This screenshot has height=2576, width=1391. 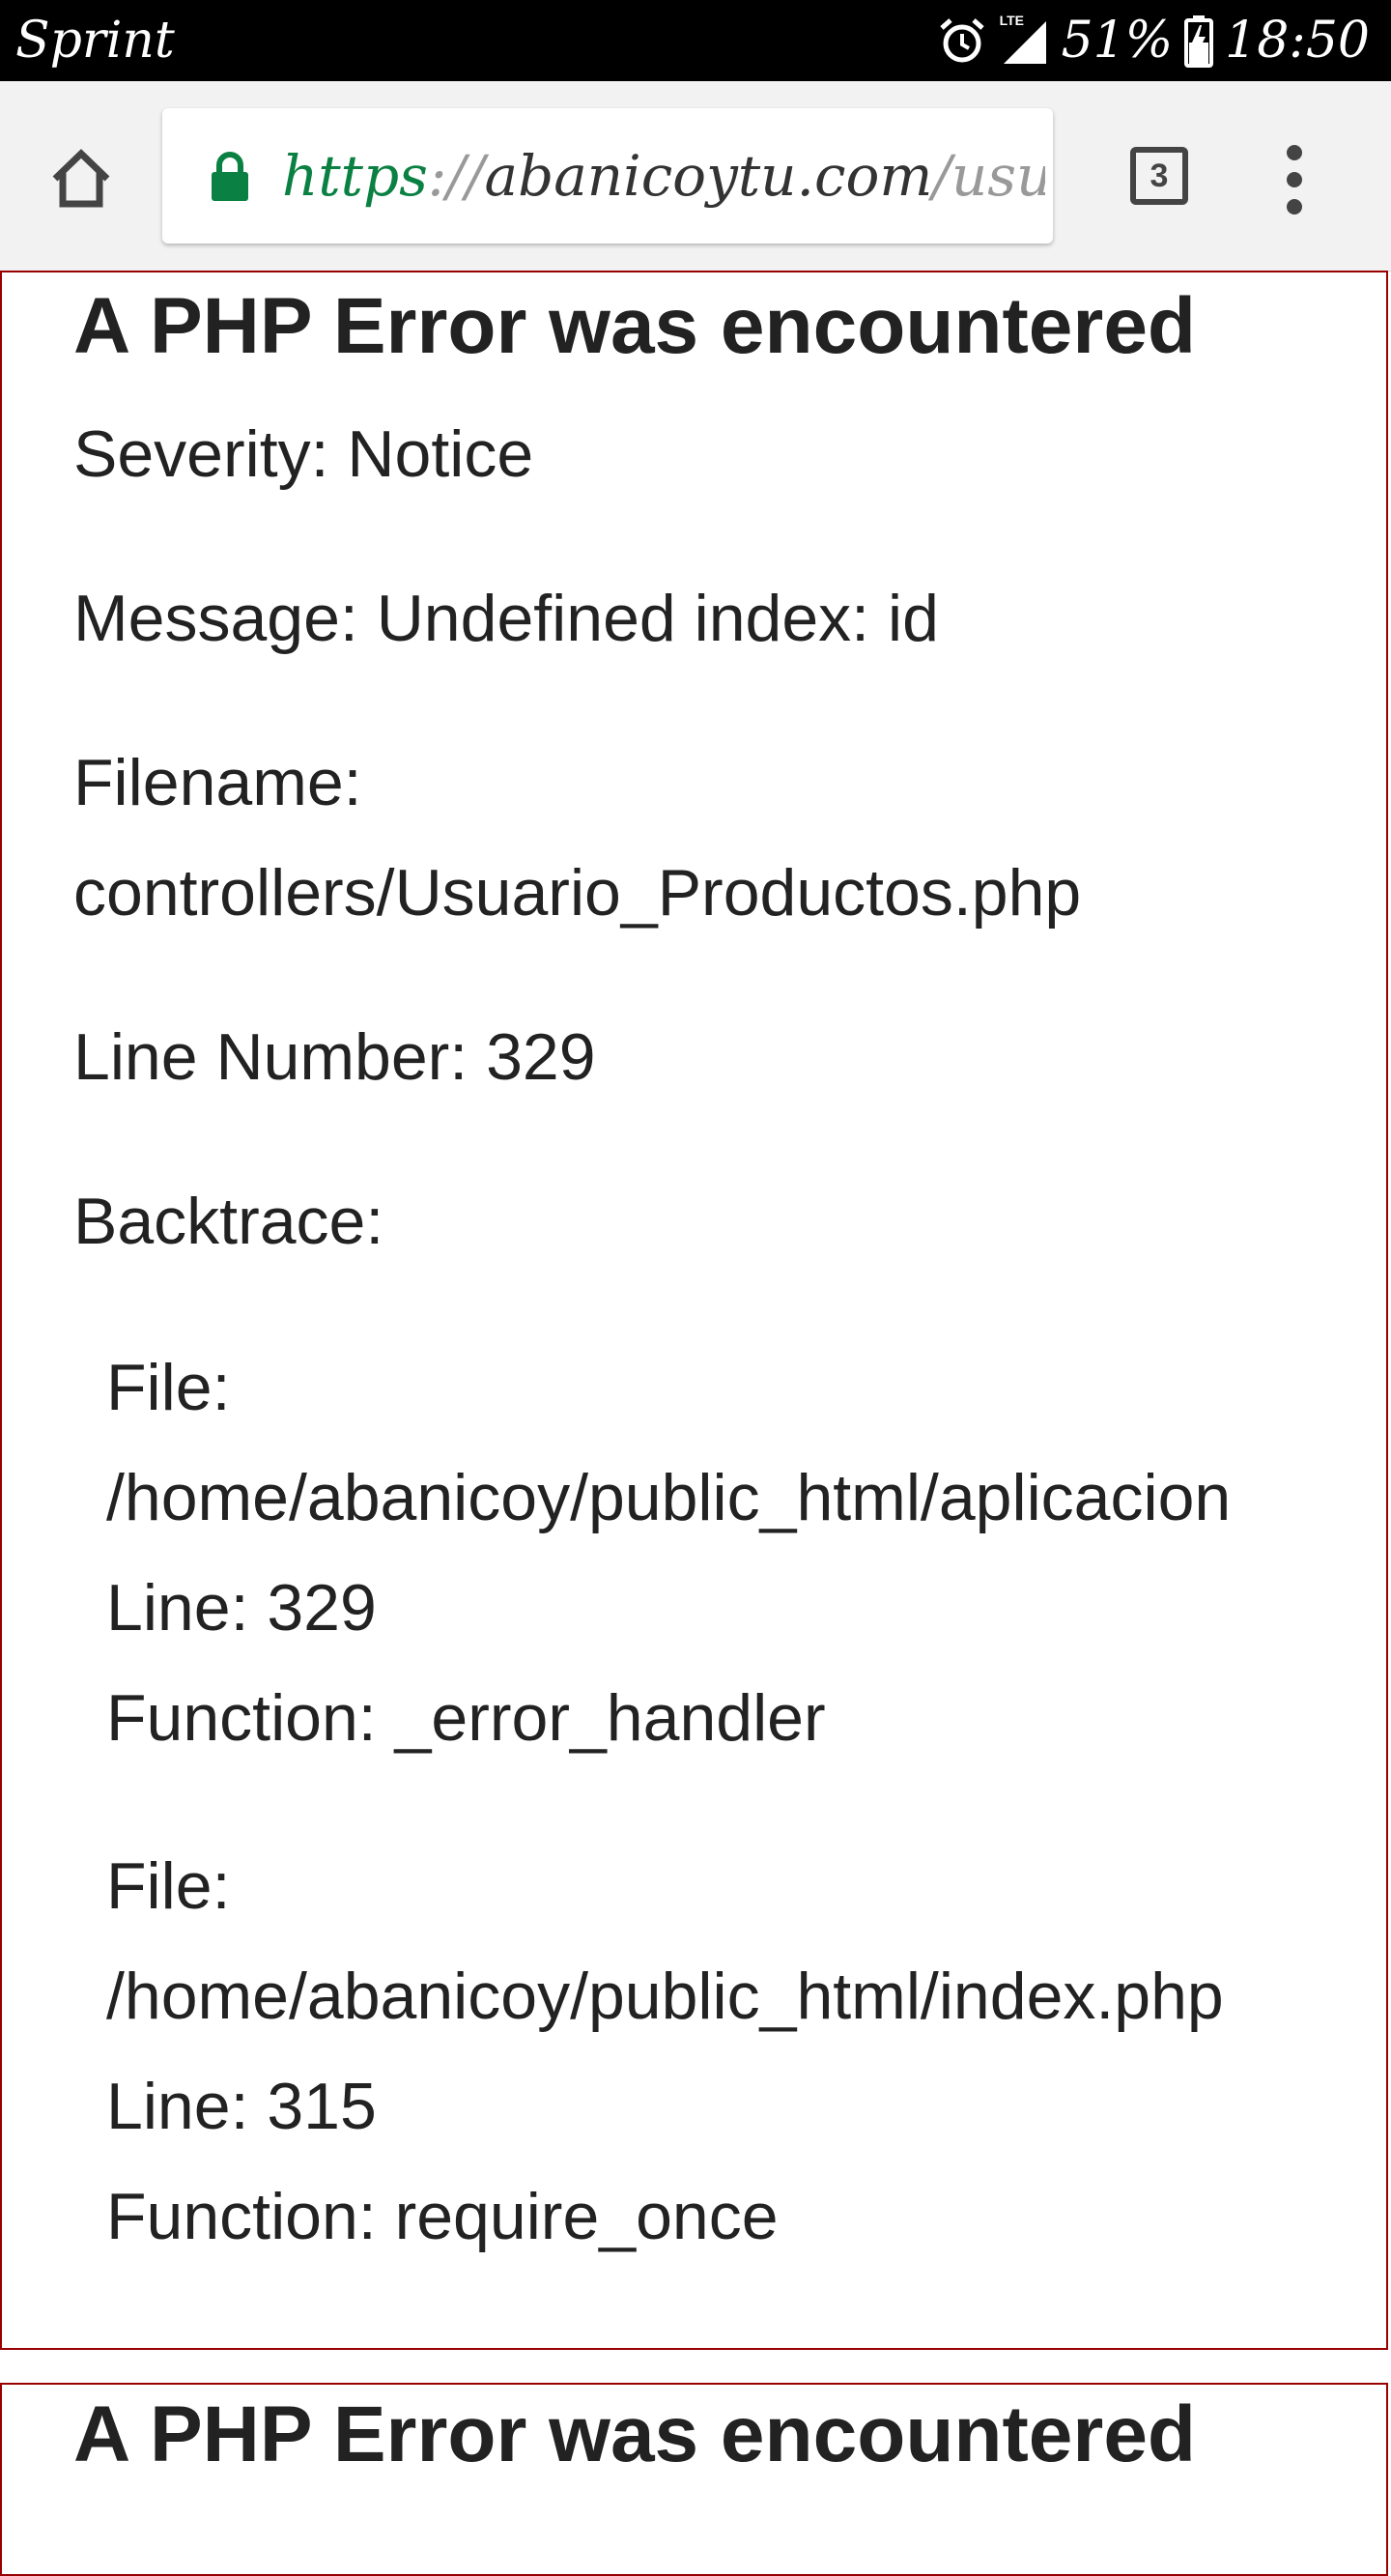 I want to click on backtrace-line: Line: 329, so click(x=242, y=1608).